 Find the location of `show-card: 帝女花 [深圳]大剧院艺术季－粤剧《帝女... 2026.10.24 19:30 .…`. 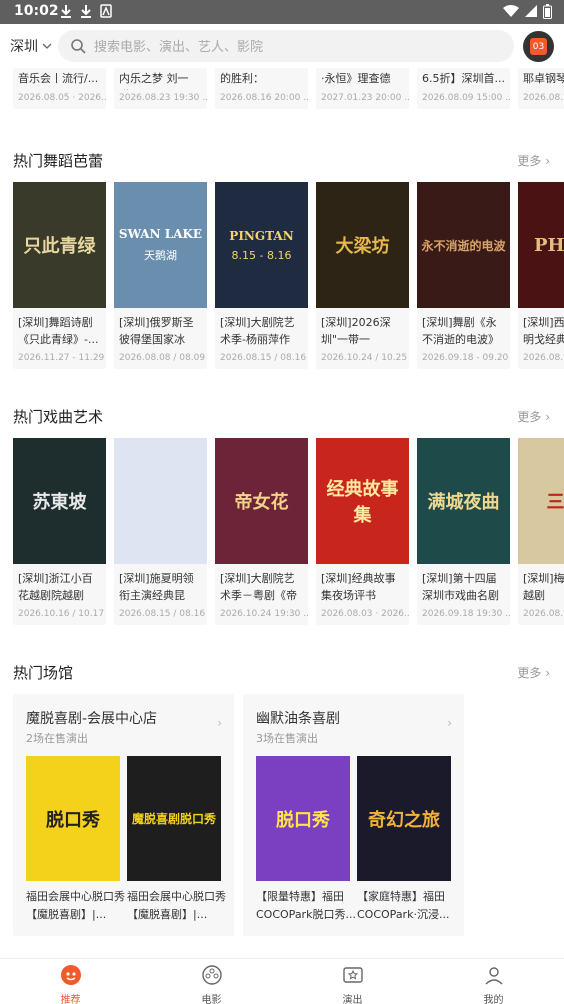

show-card: 帝女花 [深圳]大剧院艺术季－粤剧《帝女... 2026.10.24 19:30 .… is located at coordinates (261, 531).